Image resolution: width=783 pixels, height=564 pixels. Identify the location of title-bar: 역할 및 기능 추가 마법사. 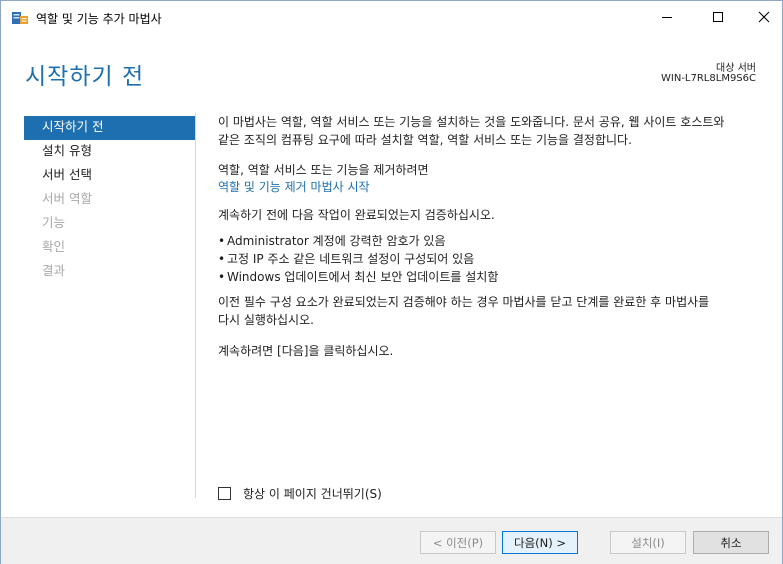
(391, 18).